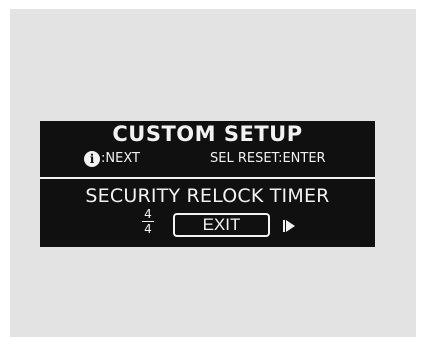 Image resolution: width=426 pixels, height=347 pixels. What do you see at coordinates (268, 158) in the screenshot?
I see `hint-reset-label: SEL RESET:ENTER` at bounding box center [268, 158].